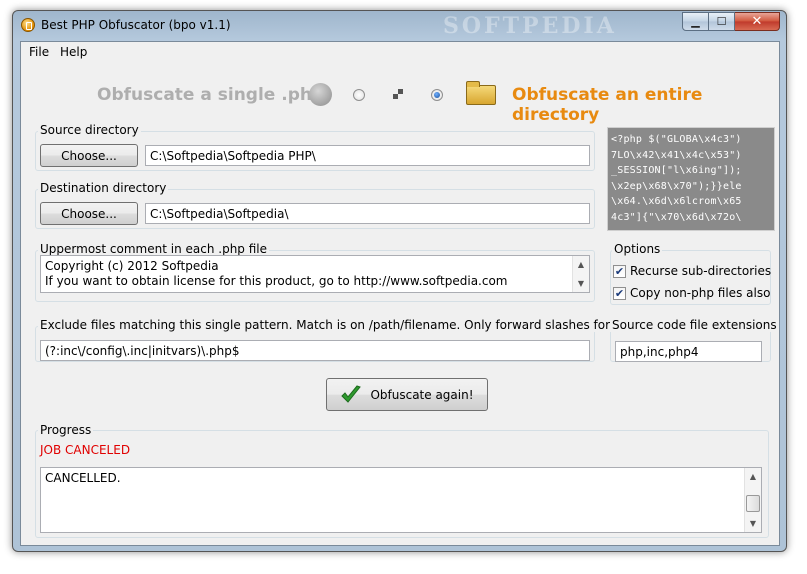  I want to click on folder-icon, so click(481, 93).